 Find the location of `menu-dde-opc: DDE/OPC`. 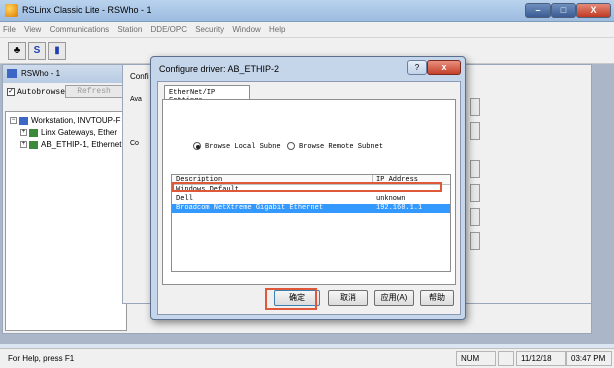

menu-dde-opc: DDE/OPC is located at coordinates (169, 28).